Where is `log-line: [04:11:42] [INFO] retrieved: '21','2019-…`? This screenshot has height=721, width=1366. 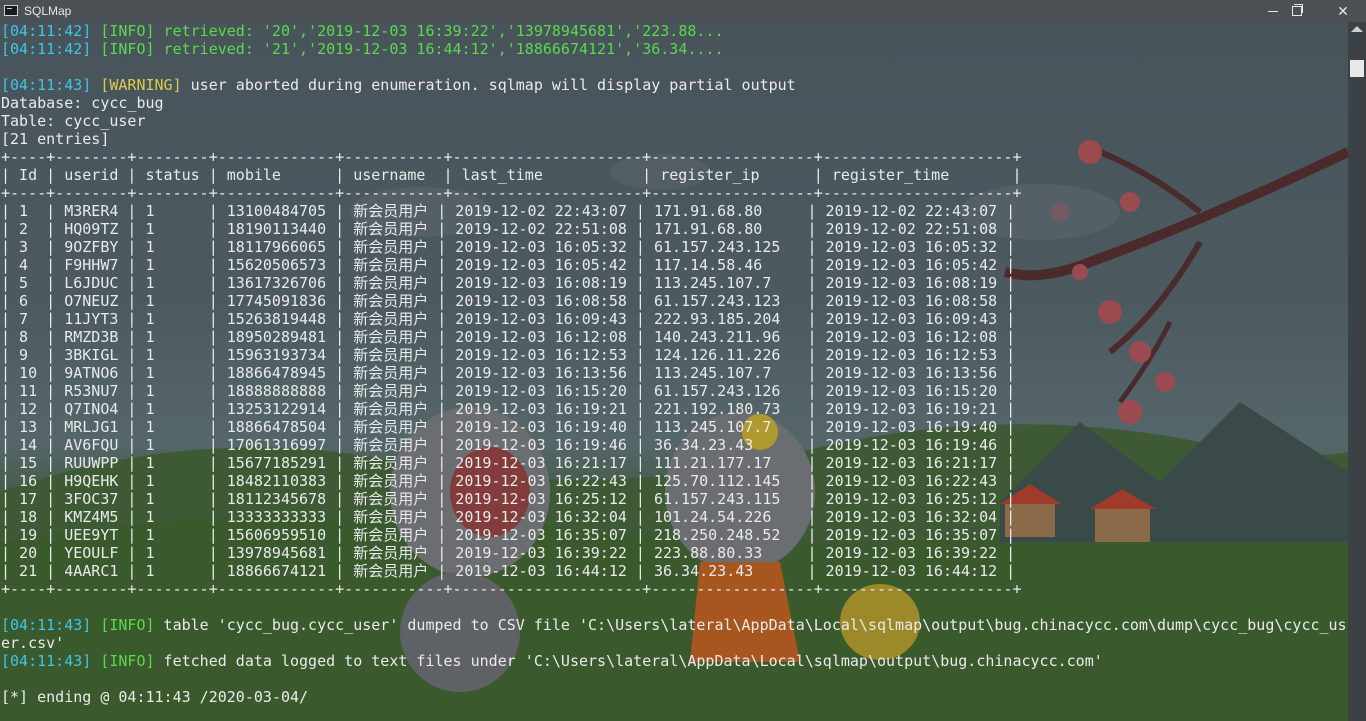 log-line: [04:11:42] [INFO] retrieved: '21','2019-… is located at coordinates (362, 49).